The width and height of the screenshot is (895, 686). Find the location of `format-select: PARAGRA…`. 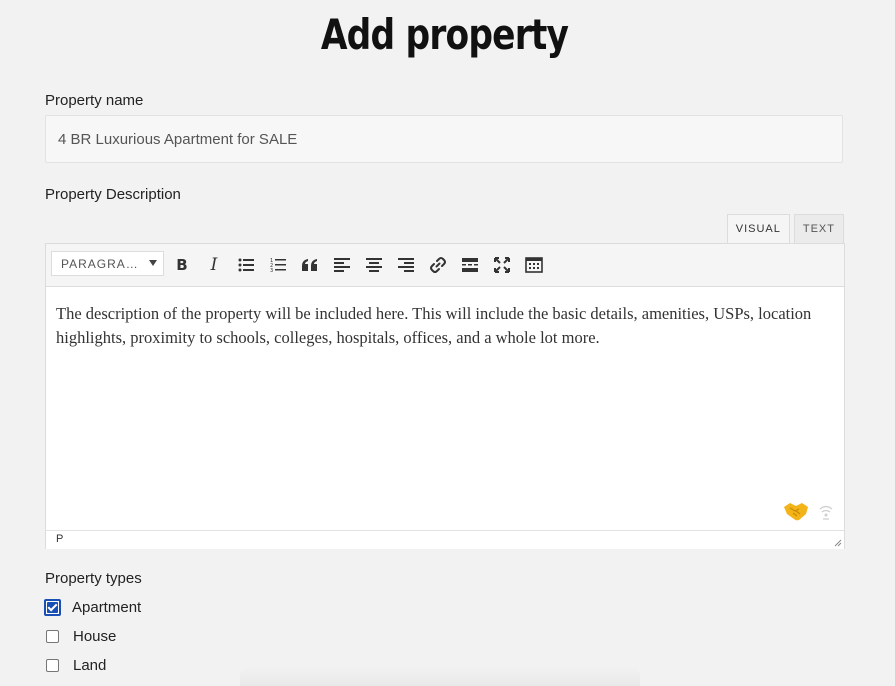

format-select: PARAGRA… is located at coordinates (107, 263).